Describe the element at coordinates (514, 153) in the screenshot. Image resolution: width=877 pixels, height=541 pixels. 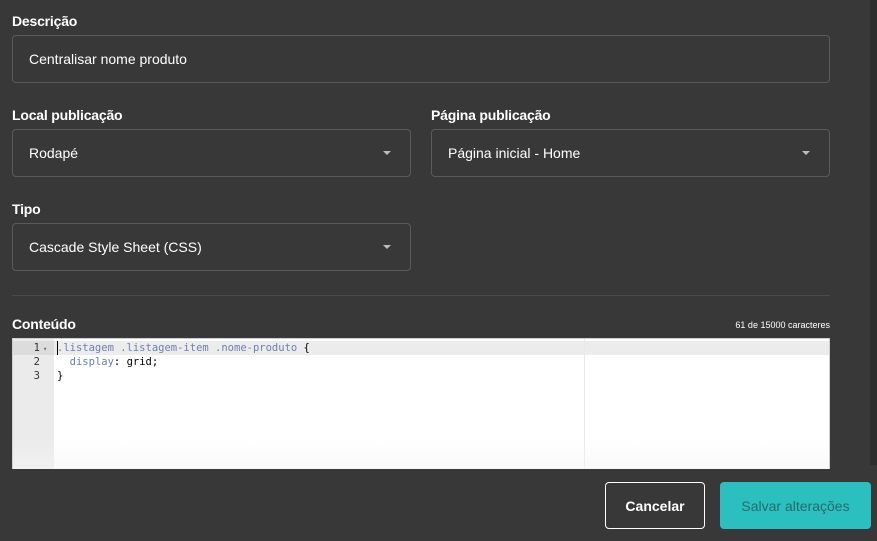
I see `pagina-publicacao-value: Página inicial - Home` at that location.